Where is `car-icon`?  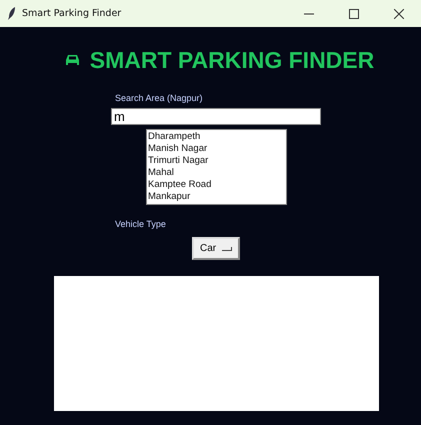 car-icon is located at coordinates (72, 60).